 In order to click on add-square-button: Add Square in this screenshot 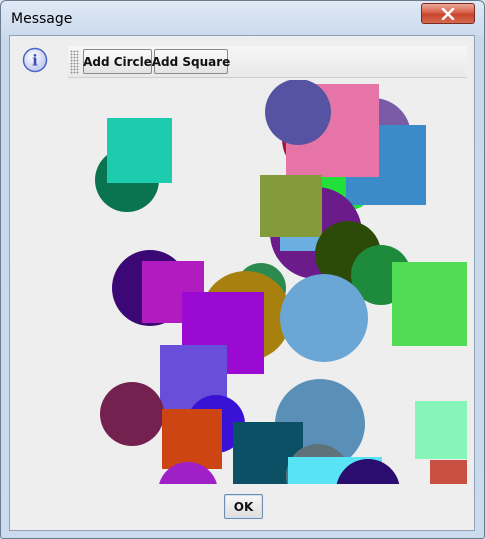, I will do `click(191, 61)`.